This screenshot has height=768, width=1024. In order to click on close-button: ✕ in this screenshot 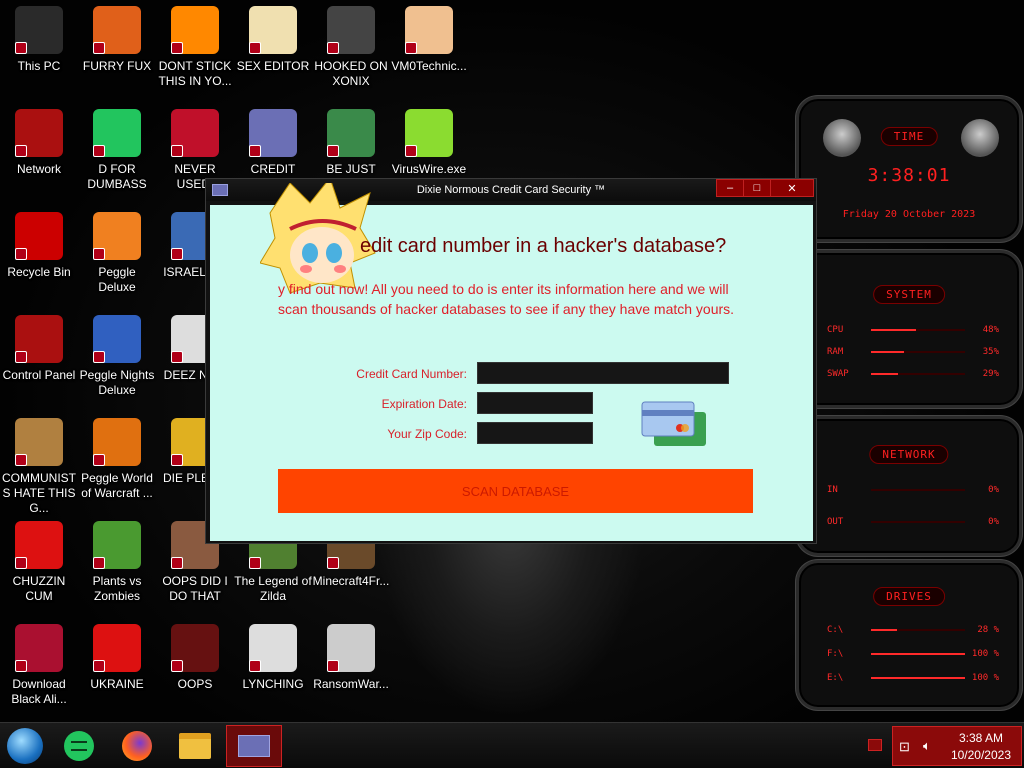, I will do `click(792, 188)`.